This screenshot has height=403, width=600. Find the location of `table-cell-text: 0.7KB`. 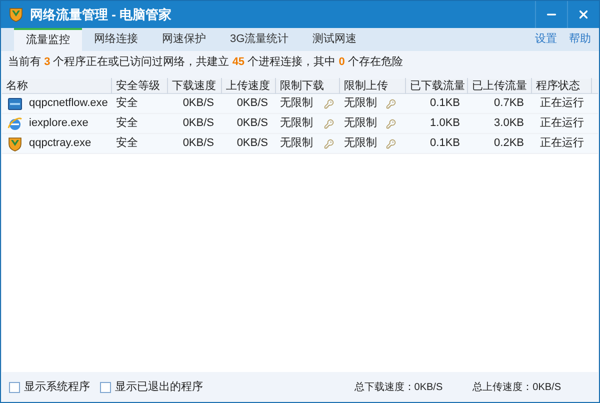

table-cell-text: 0.7KB is located at coordinates (509, 104).